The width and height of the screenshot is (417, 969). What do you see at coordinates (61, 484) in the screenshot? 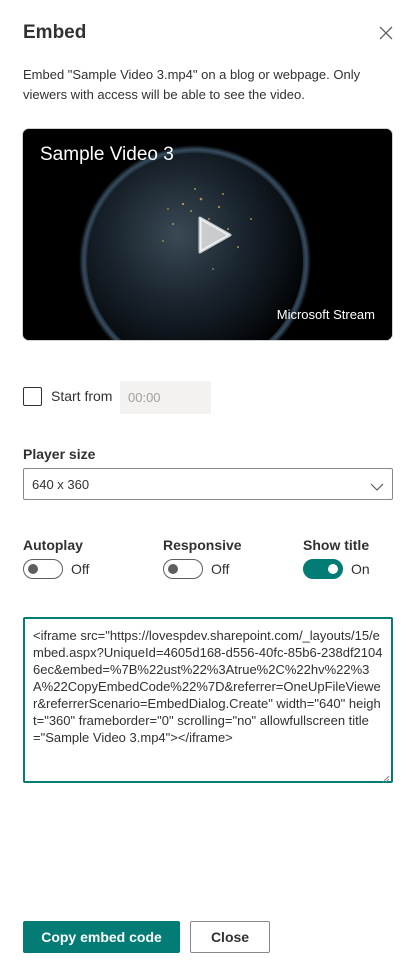
I see `player-size-value: 640 x 360` at bounding box center [61, 484].